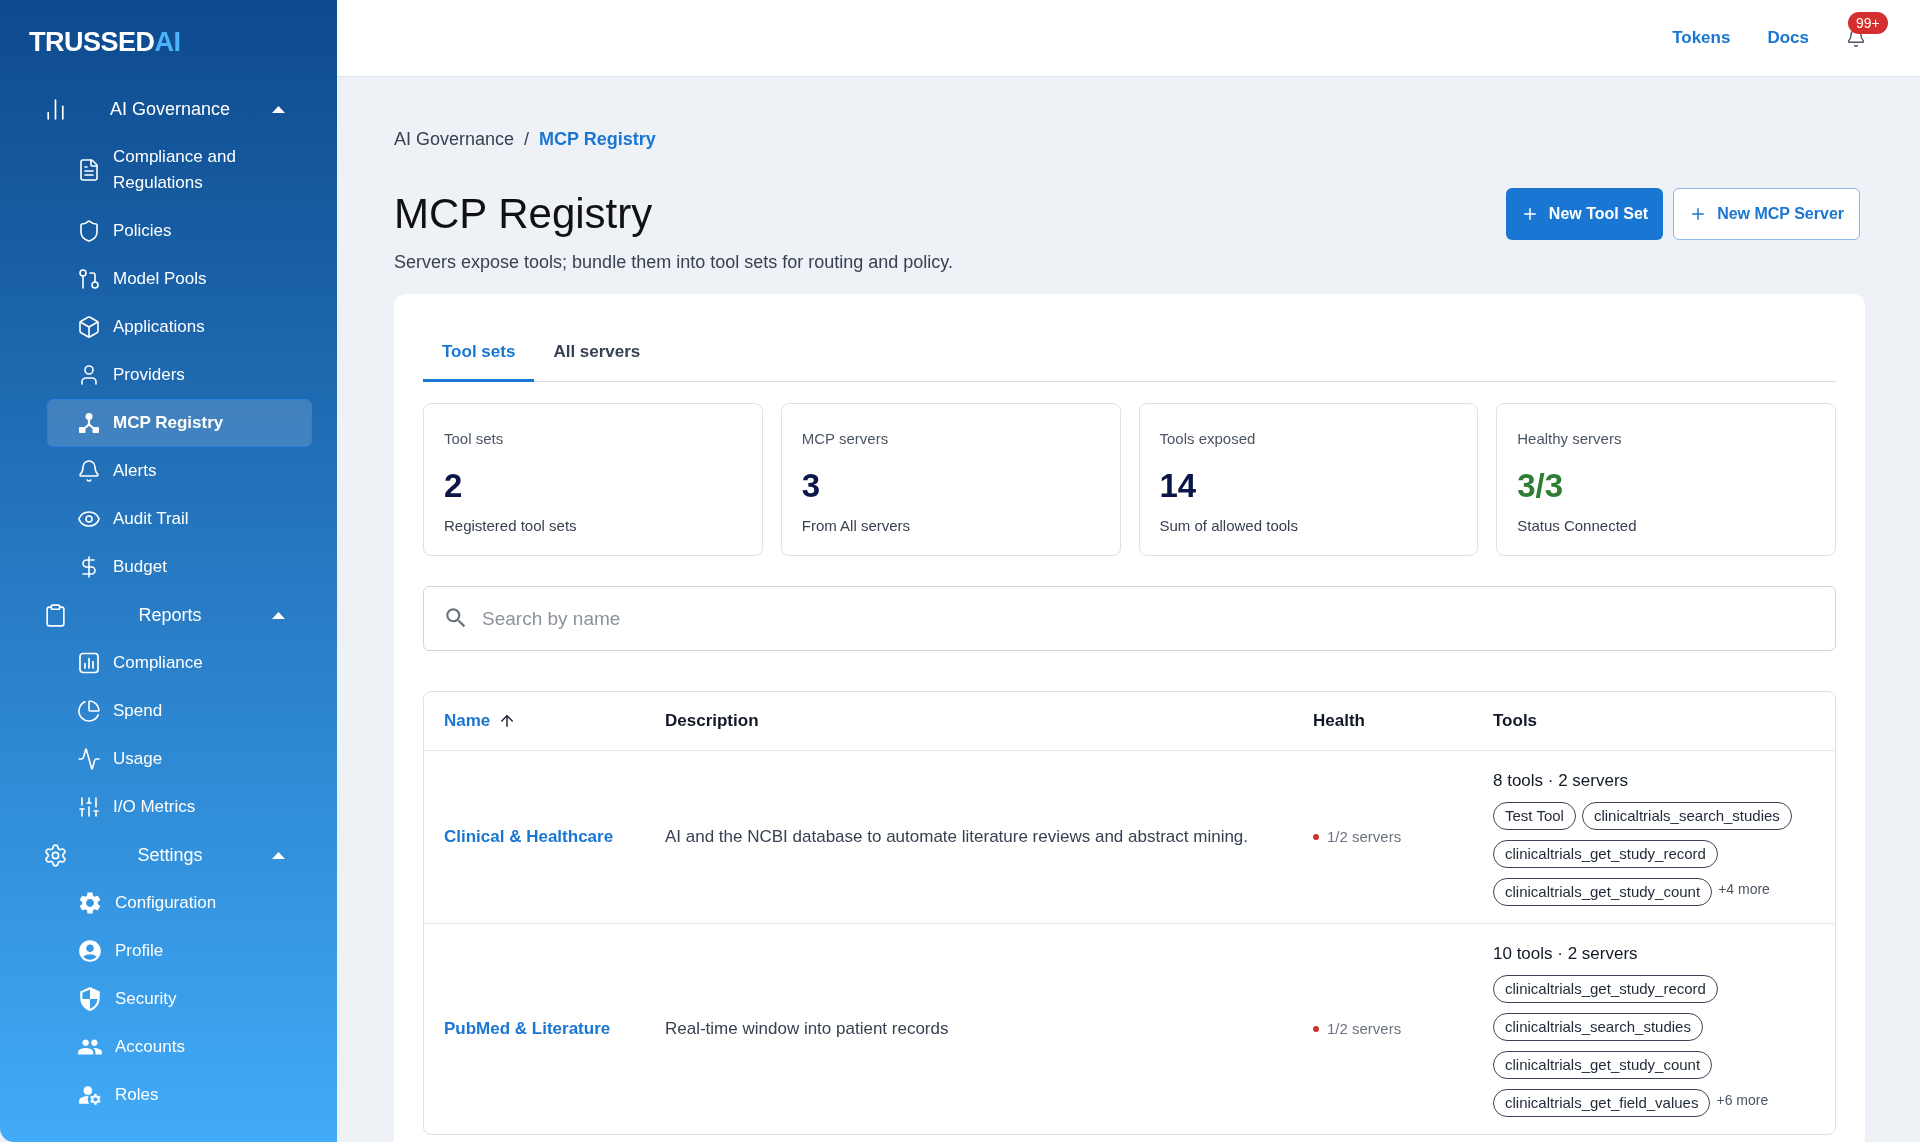 The width and height of the screenshot is (1920, 1142). I want to click on branch-icon, so click(89, 279).